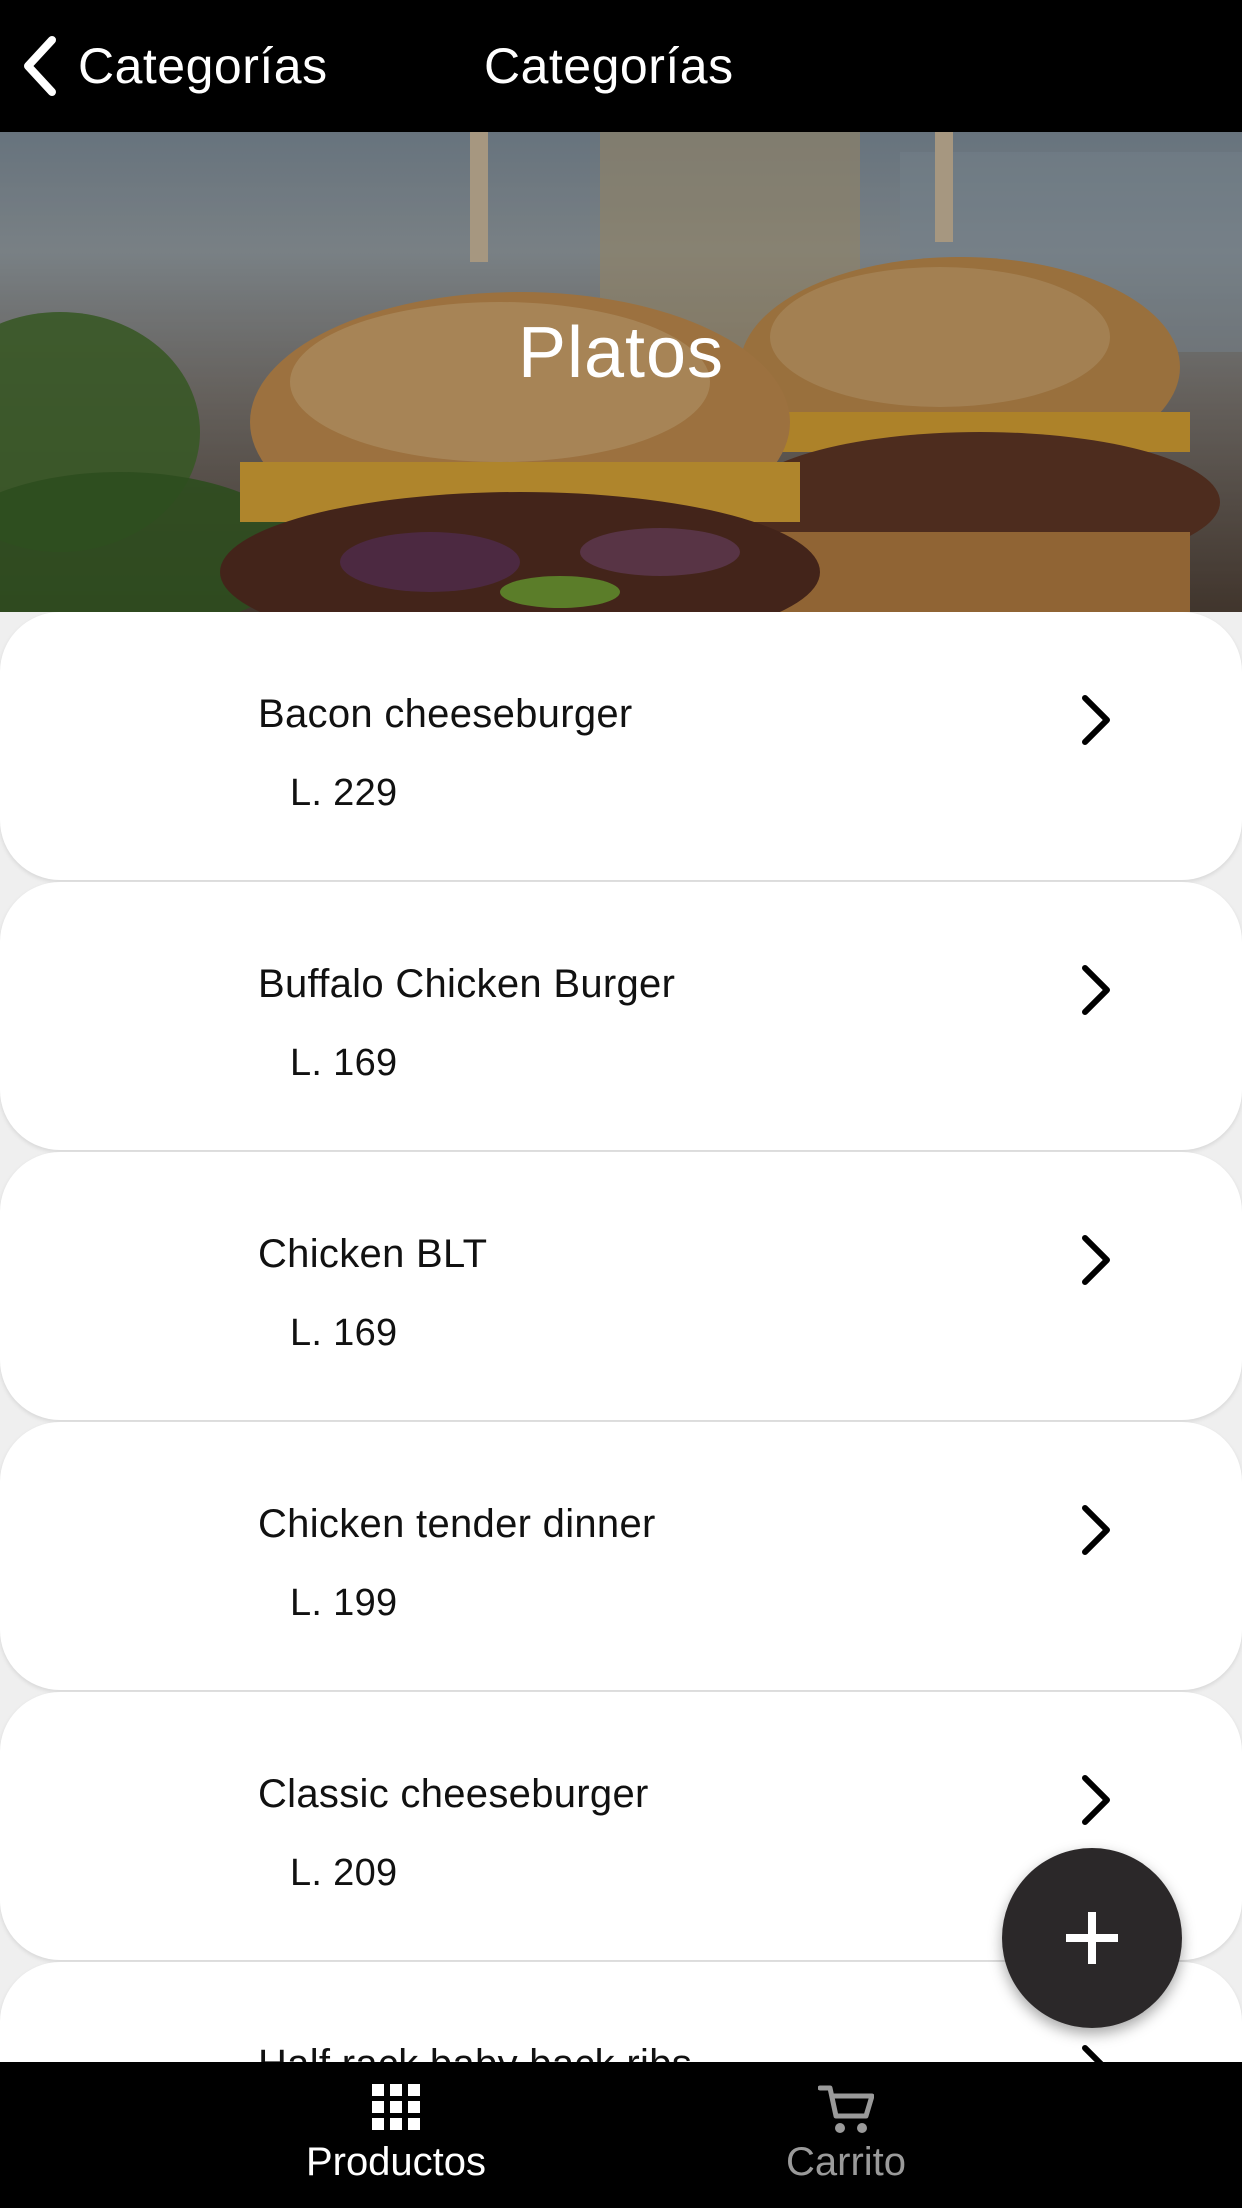 Image resolution: width=1242 pixels, height=2208 pixels. I want to click on product-name: Chicken tender dinner, so click(457, 1524).